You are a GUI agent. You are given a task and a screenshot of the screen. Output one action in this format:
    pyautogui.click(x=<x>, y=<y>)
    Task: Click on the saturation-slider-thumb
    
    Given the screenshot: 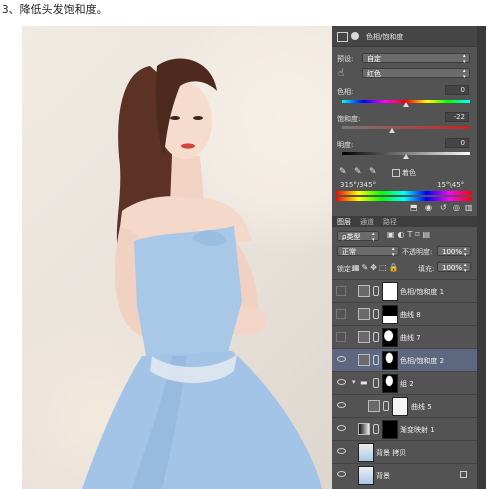 What is the action you would take?
    pyautogui.click(x=392, y=130)
    